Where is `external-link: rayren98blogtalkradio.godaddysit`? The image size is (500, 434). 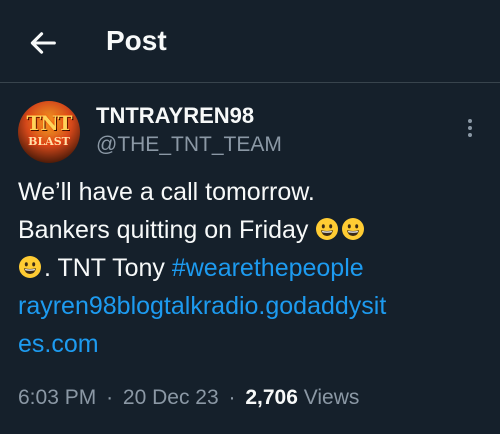
external-link: rayren98blogtalkradio.godaddysit is located at coordinates (253, 306).